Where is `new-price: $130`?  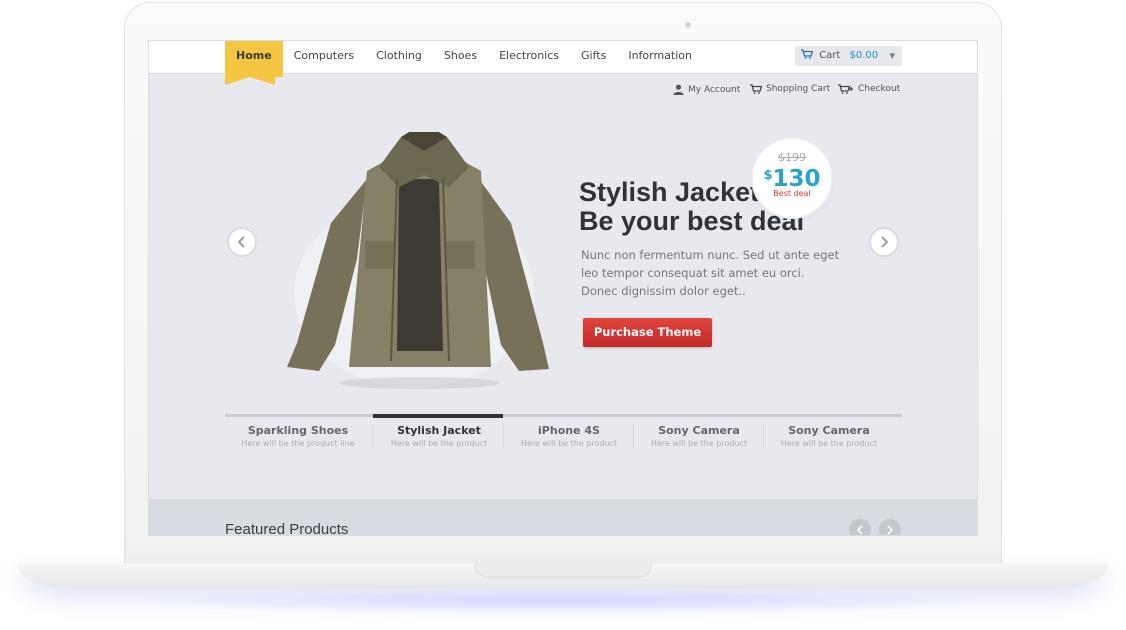
new-price: $130 is located at coordinates (792, 177).